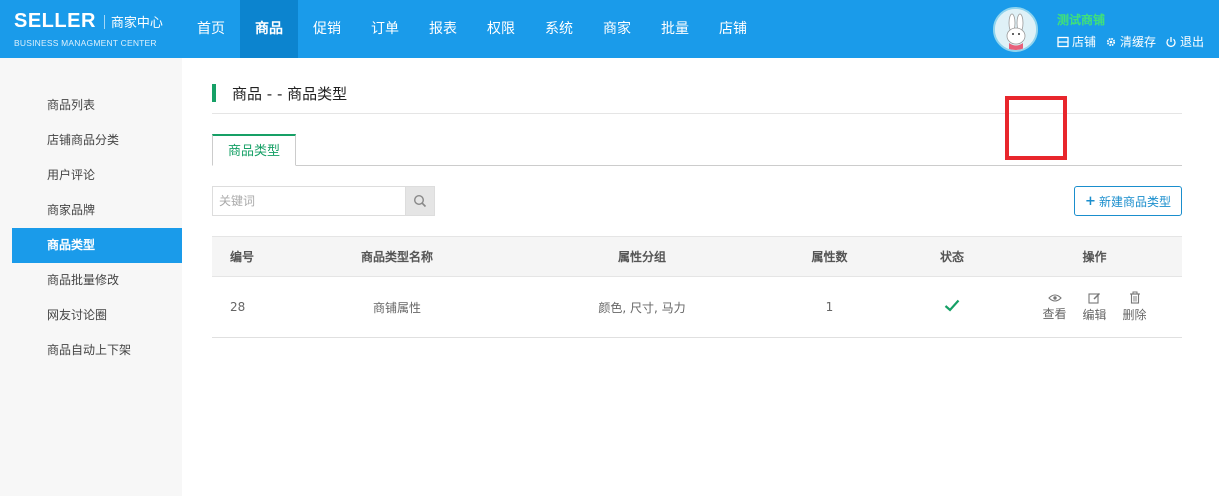  I want to click on eye-icon, so click(1054, 297).